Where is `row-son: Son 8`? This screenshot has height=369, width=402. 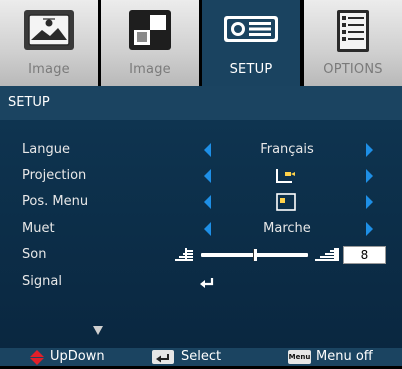 row-son: Son 8 is located at coordinates (201, 255).